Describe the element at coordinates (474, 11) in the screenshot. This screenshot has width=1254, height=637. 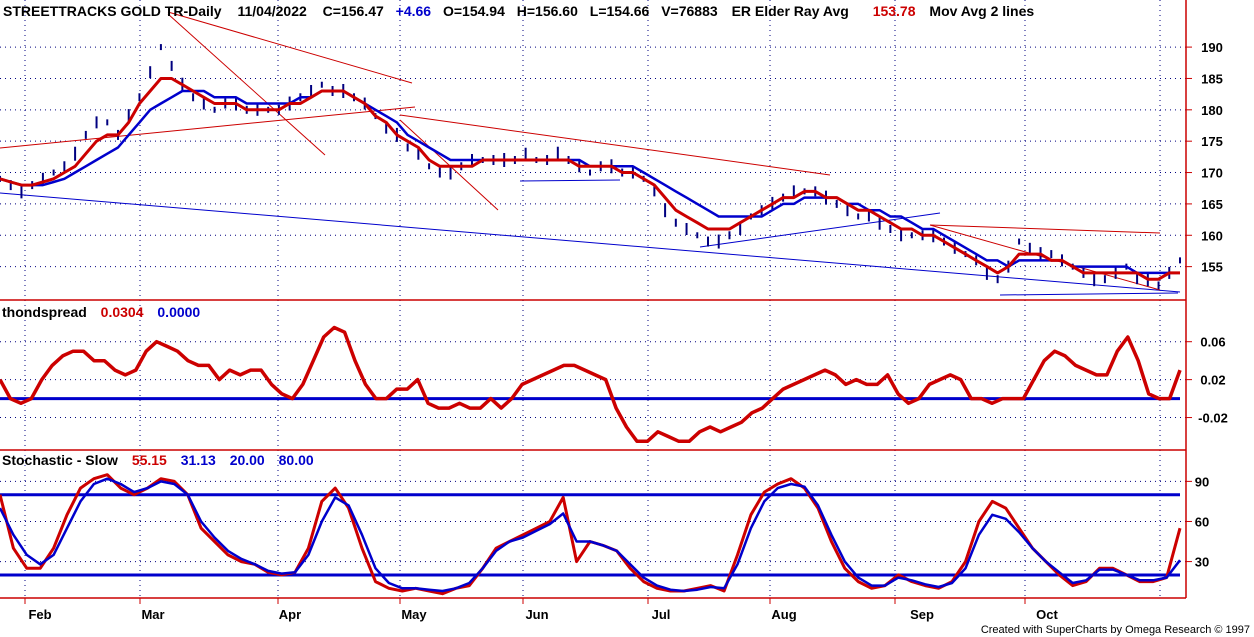
I see `open-label: O=154.94` at that location.